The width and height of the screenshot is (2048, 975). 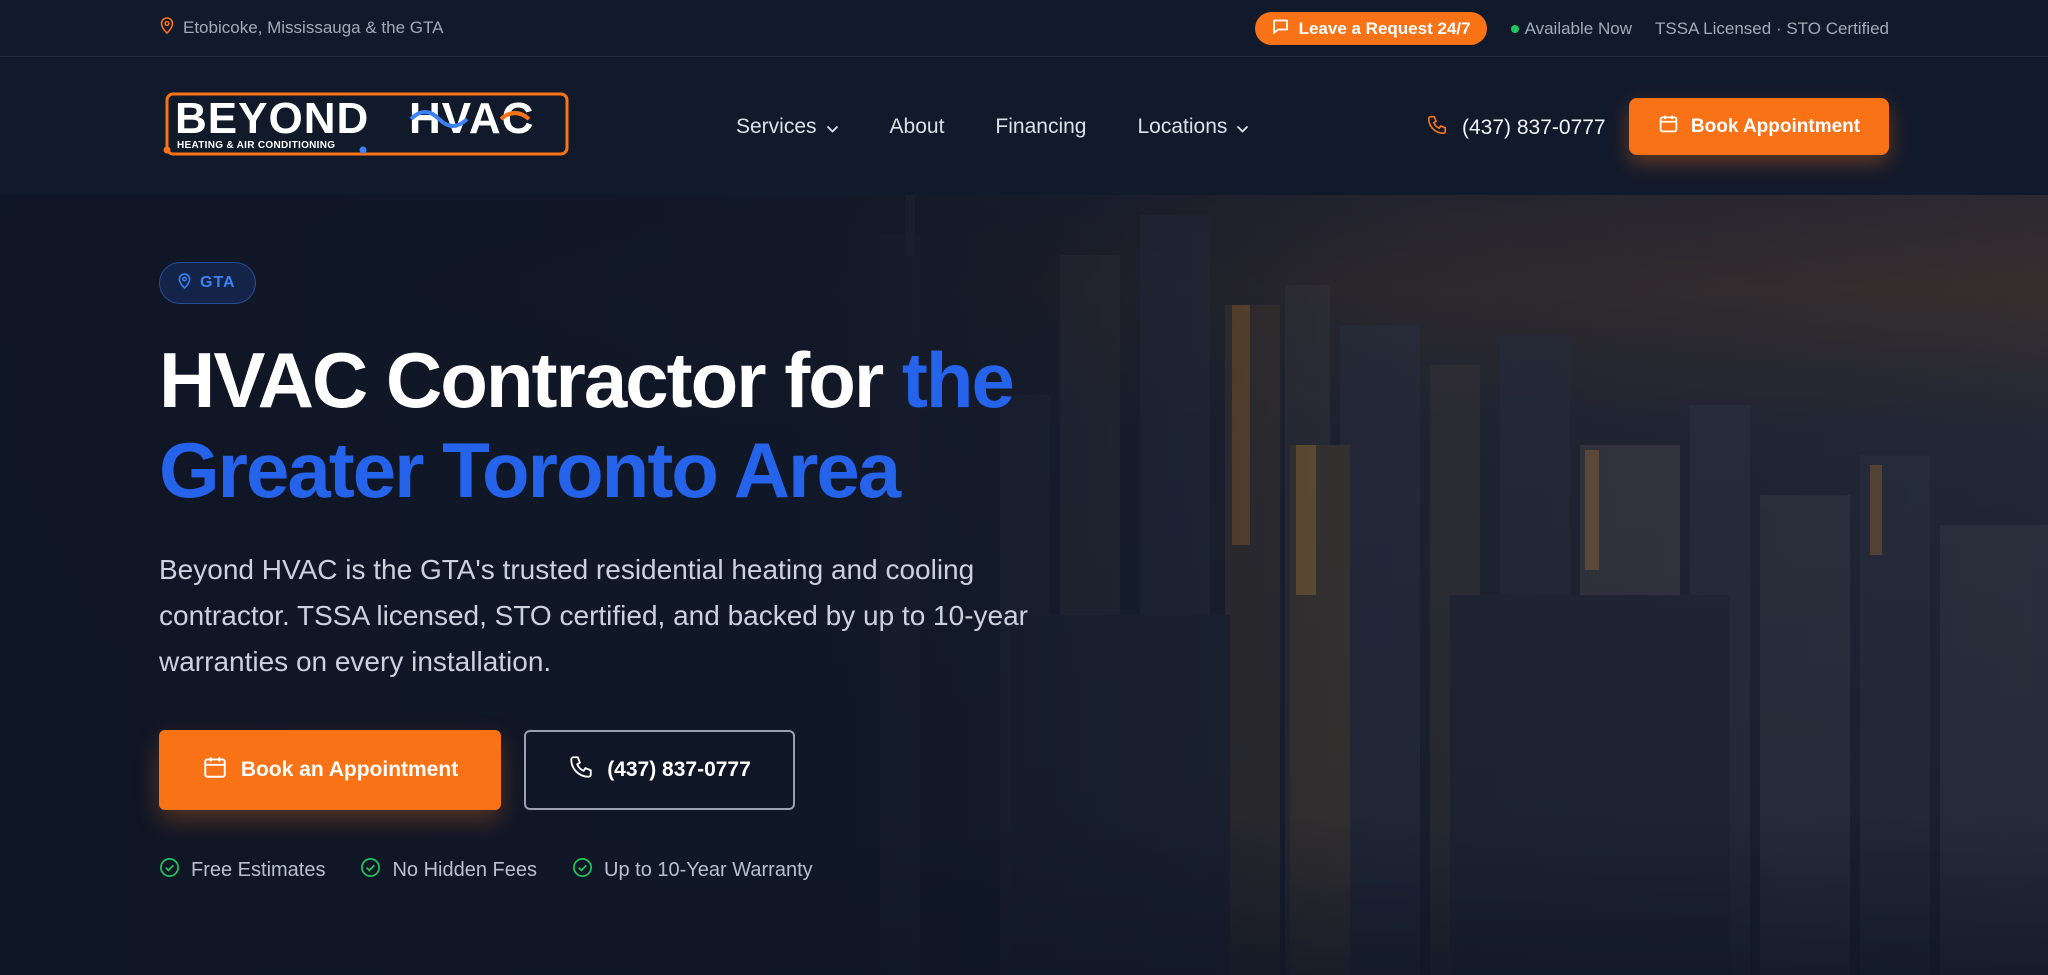 What do you see at coordinates (992, 126) in the screenshot?
I see `nav-menu: Services About Financing Locations` at bounding box center [992, 126].